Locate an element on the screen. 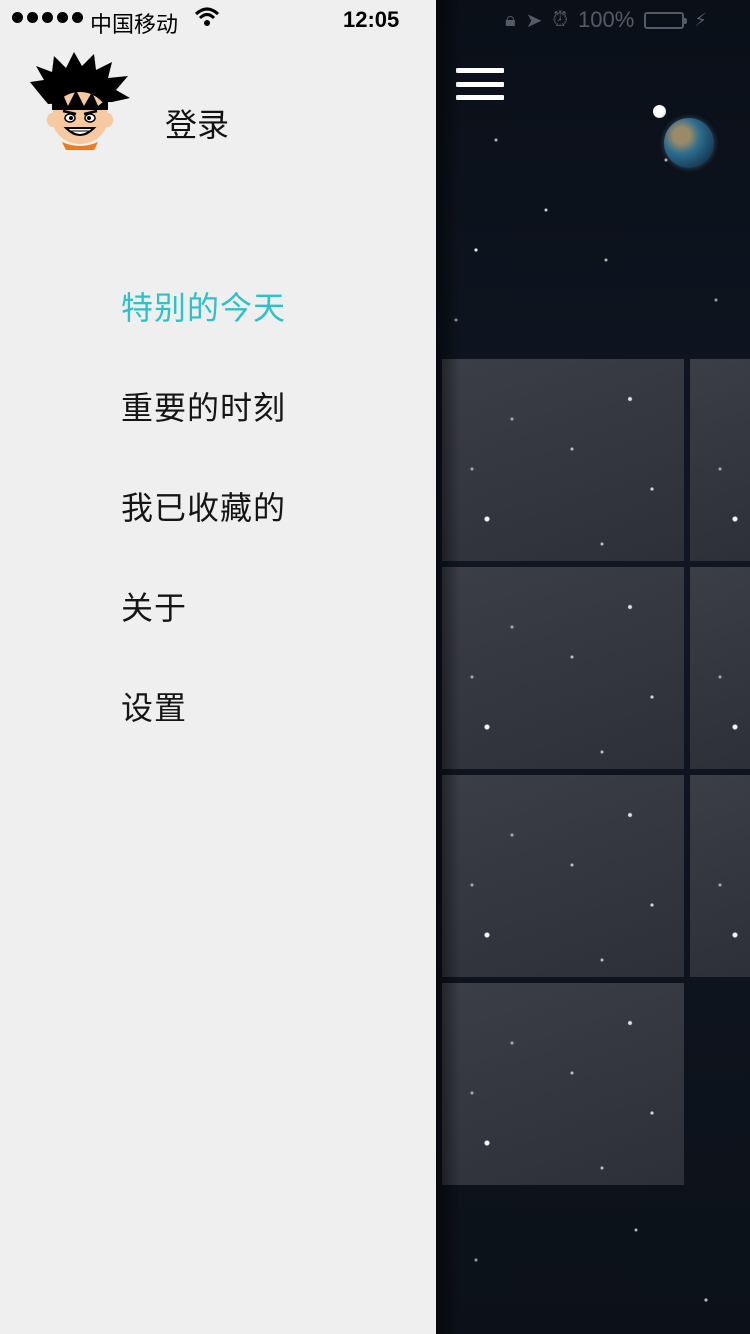 Image resolution: width=750 pixels, height=1334 pixels. menu-item-important-moments: 重要的时刻 is located at coordinates (203, 436).